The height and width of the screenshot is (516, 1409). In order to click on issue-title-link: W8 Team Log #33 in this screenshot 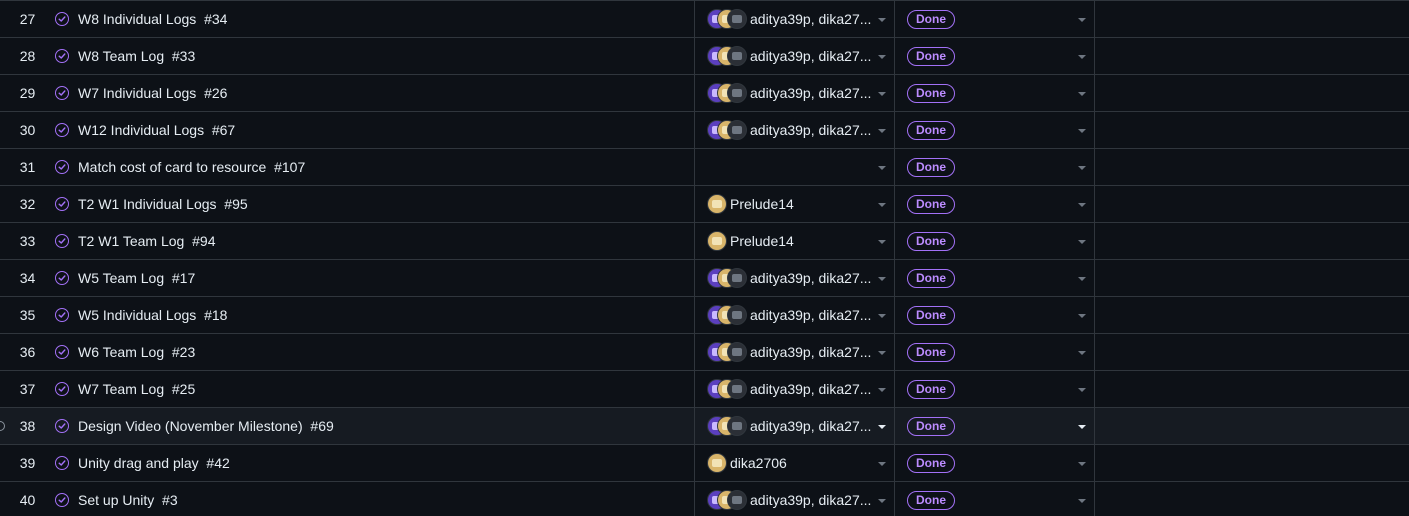, I will do `click(136, 56)`.